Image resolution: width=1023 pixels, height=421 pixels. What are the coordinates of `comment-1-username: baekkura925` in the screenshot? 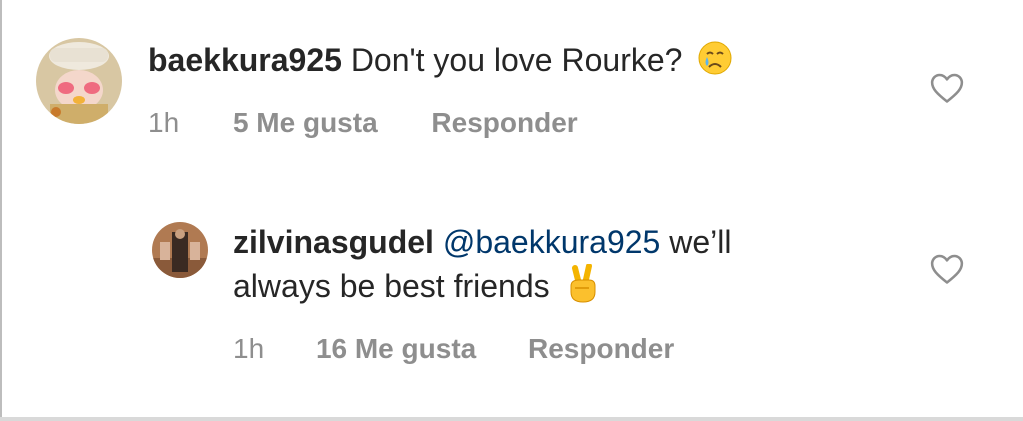 It's located at (245, 60).